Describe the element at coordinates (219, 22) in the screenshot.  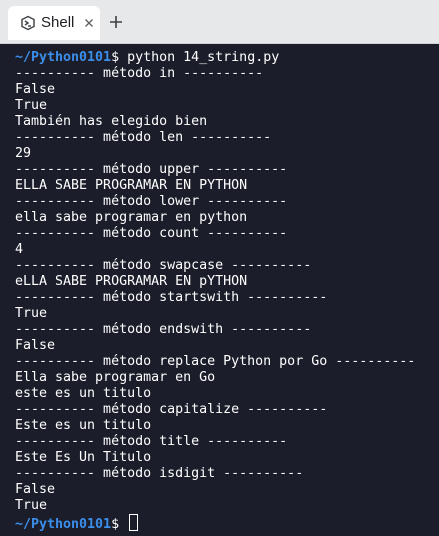
I see `tab-bar: Shell` at that location.